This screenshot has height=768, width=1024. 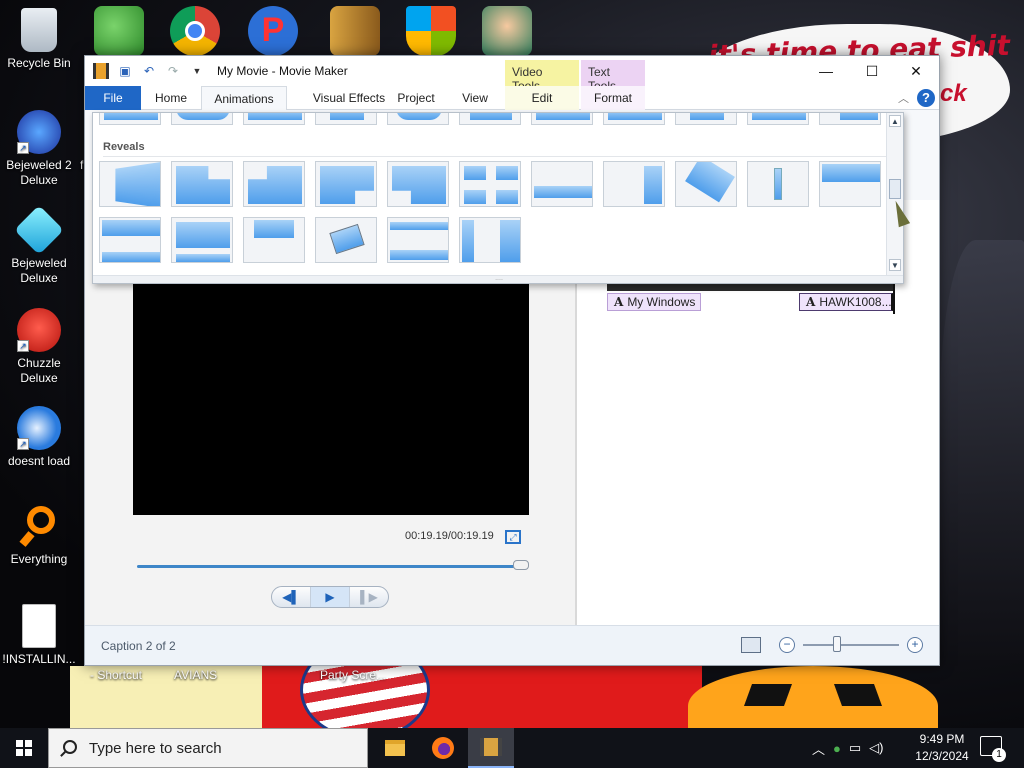 I want to click on redo-icon: ↷, so click(x=173, y=71).